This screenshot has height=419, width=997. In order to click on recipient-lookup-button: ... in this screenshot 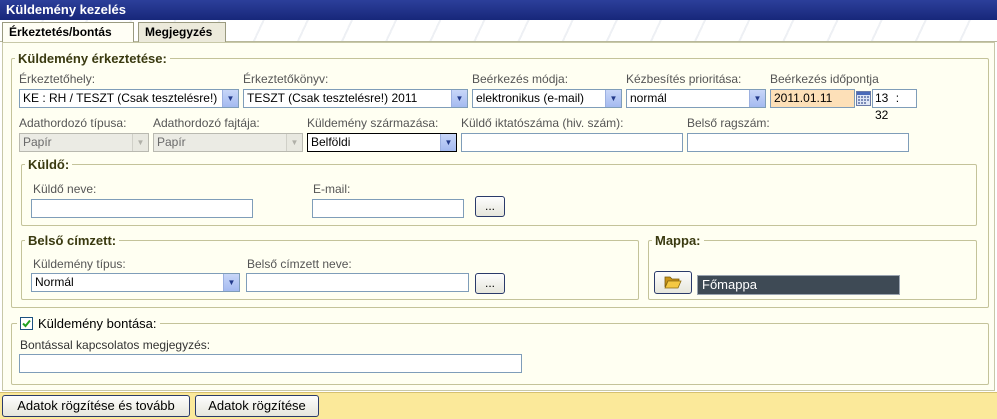, I will do `click(490, 283)`.